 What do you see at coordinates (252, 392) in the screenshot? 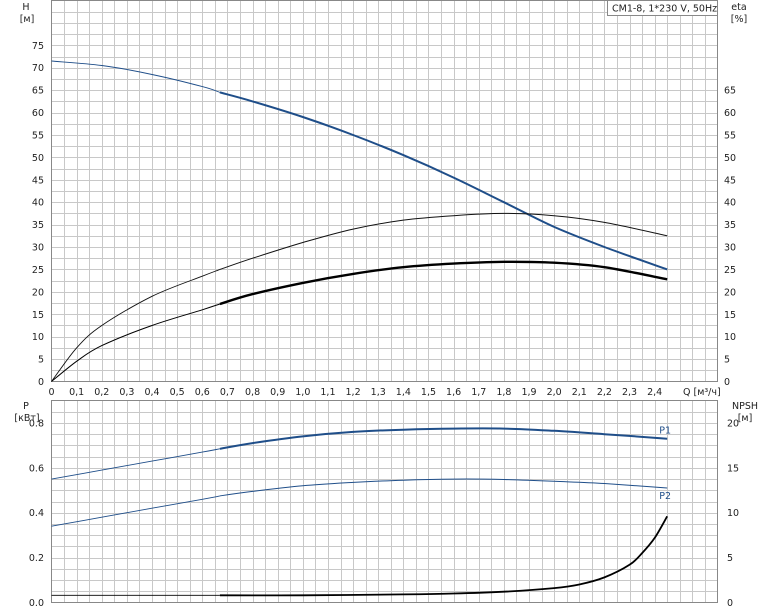
I see `x-tick-label: 0,8` at bounding box center [252, 392].